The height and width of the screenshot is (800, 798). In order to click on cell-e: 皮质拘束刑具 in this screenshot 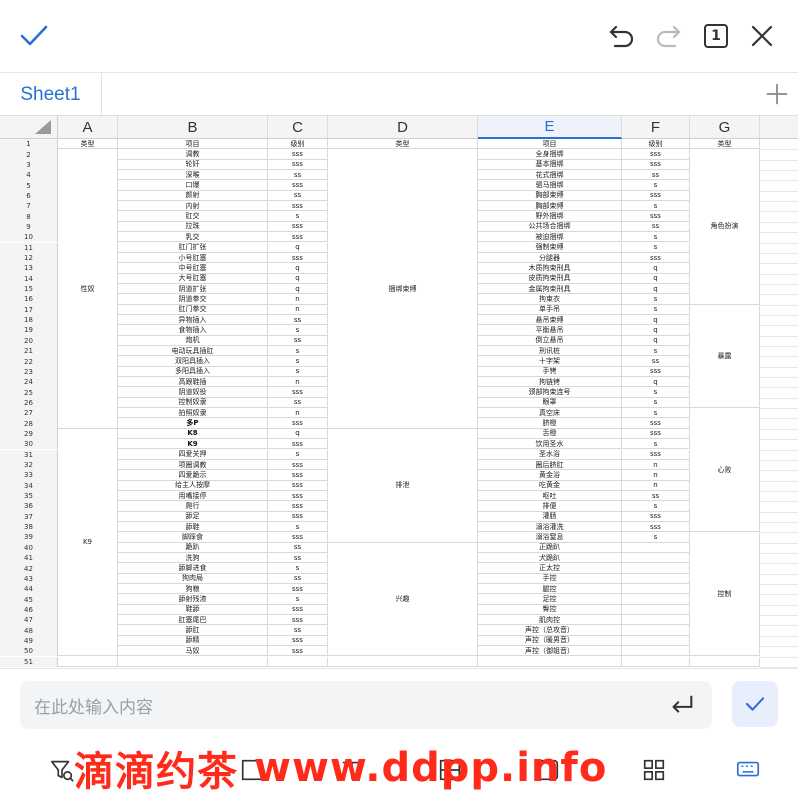, I will do `click(550, 278)`.